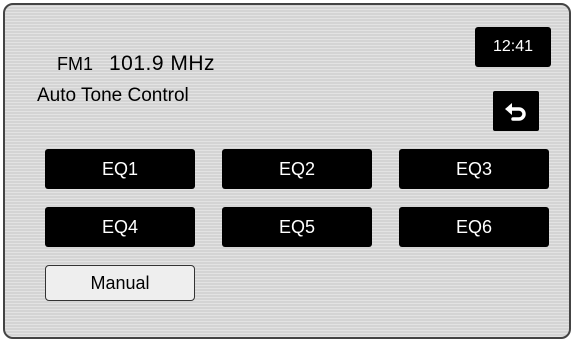 This screenshot has height=346, width=580. What do you see at coordinates (113, 95) in the screenshot?
I see `page-title: Auto Tone Control` at bounding box center [113, 95].